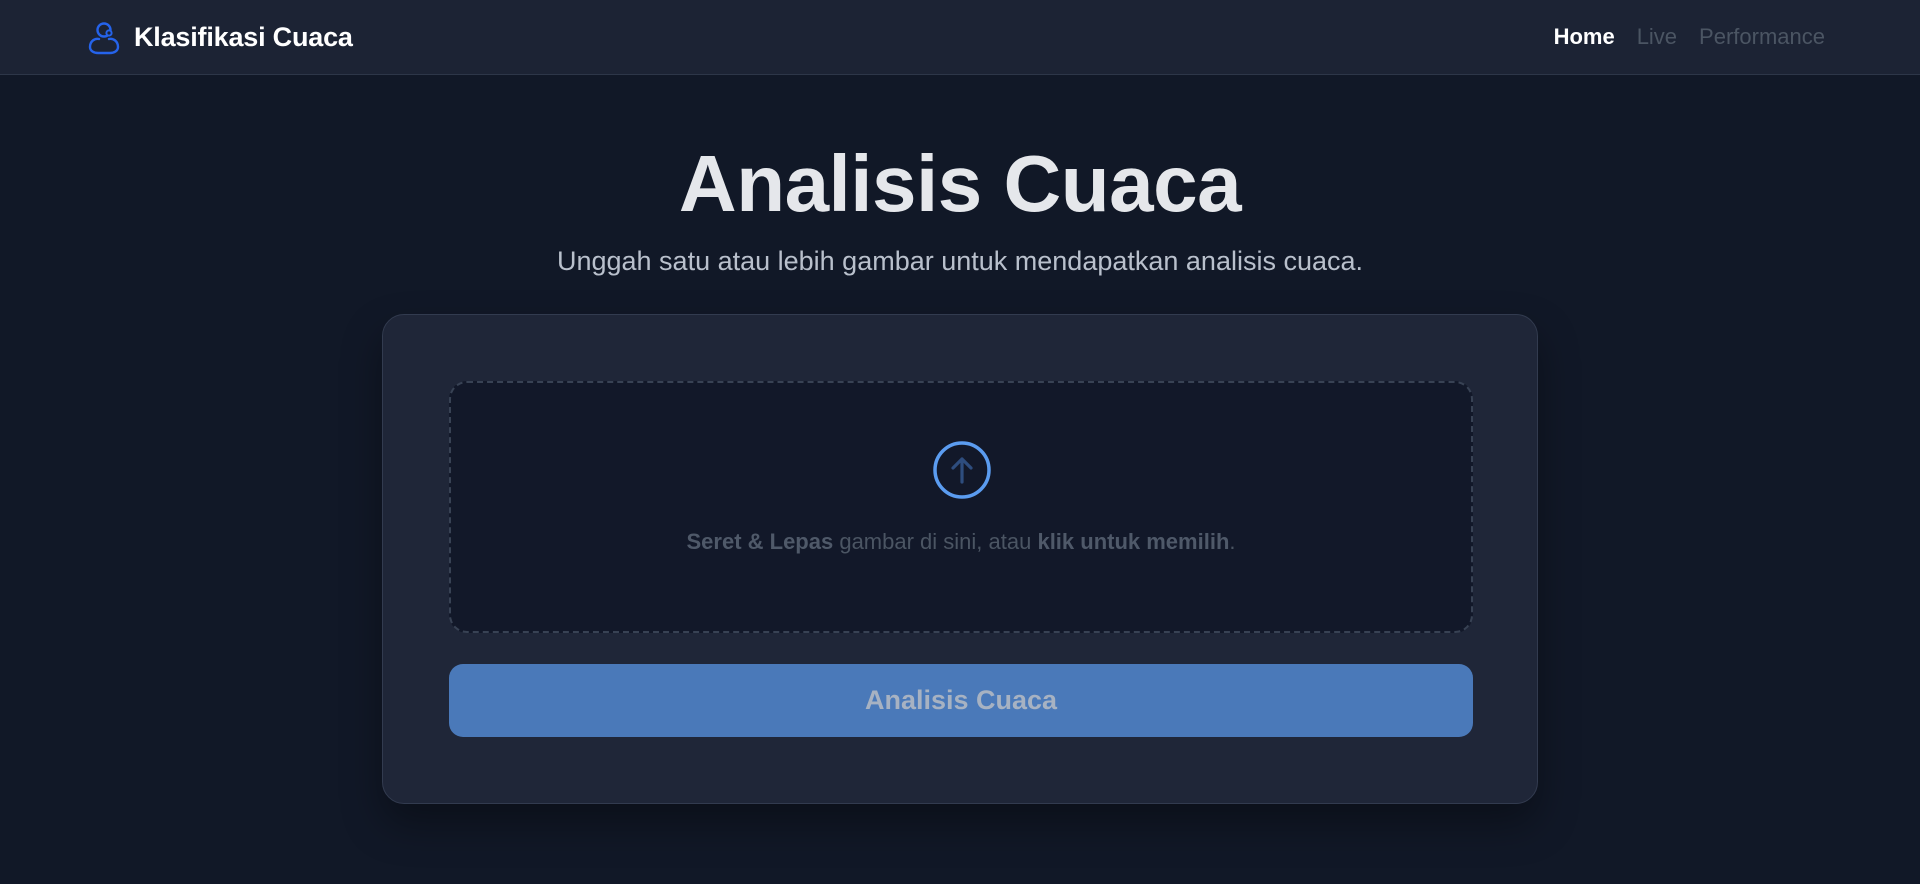 The image size is (1920, 884). I want to click on upload-arrow-icon, so click(962, 470).